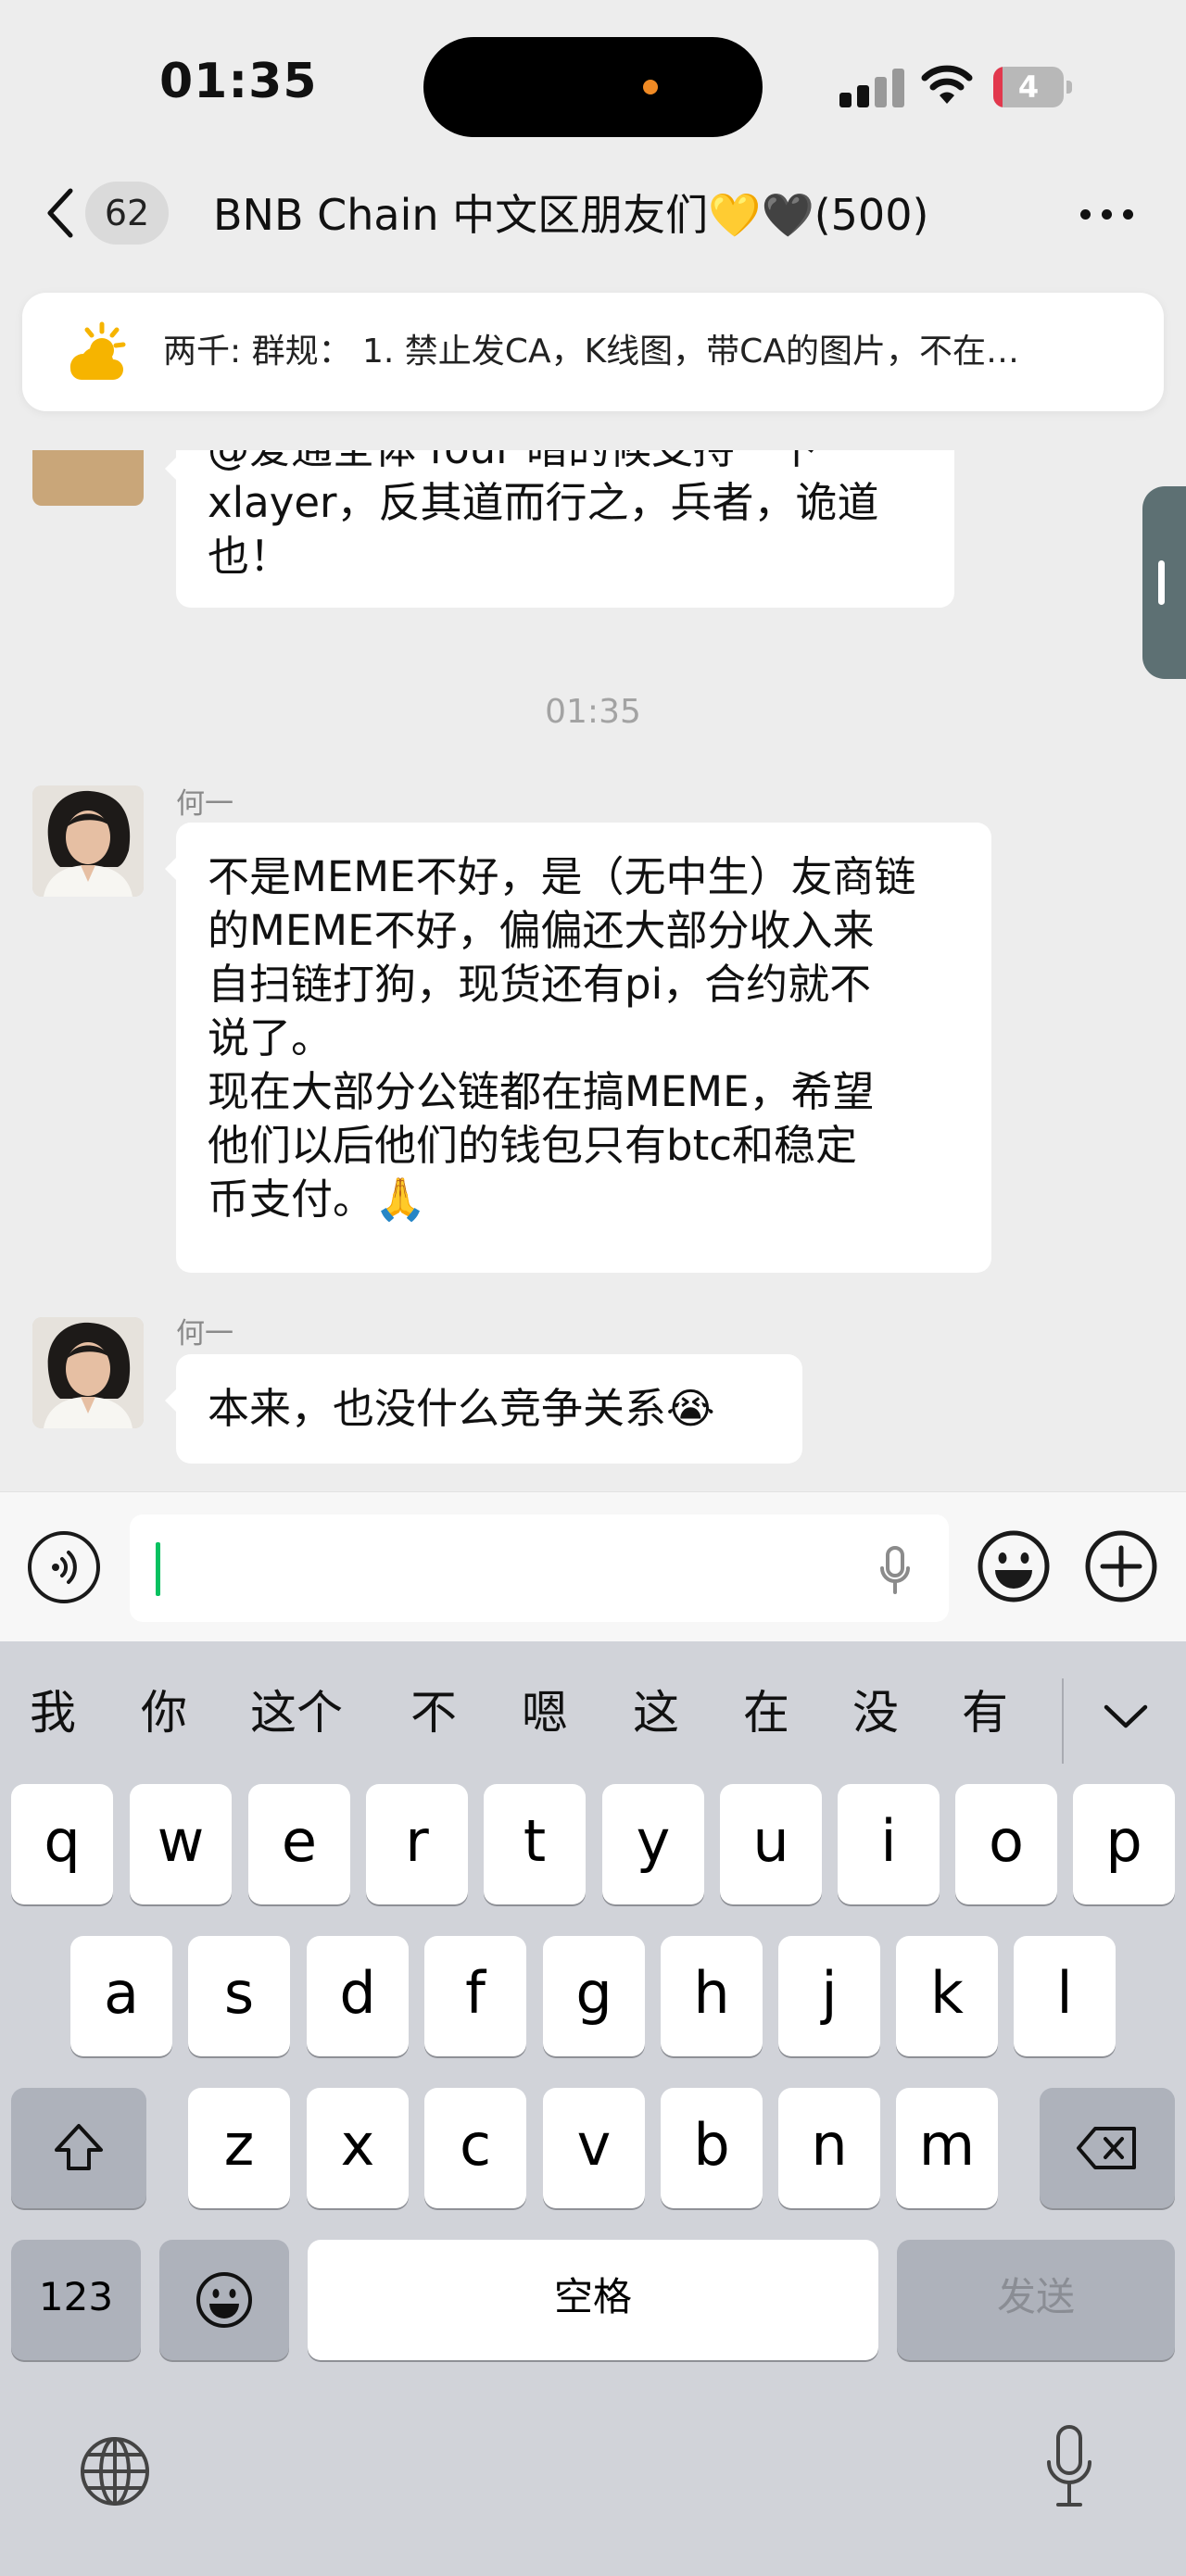  Describe the element at coordinates (532, 1145) in the screenshot. I see `message-line: 他们以后他们的钱包只有btc和稳定` at that location.